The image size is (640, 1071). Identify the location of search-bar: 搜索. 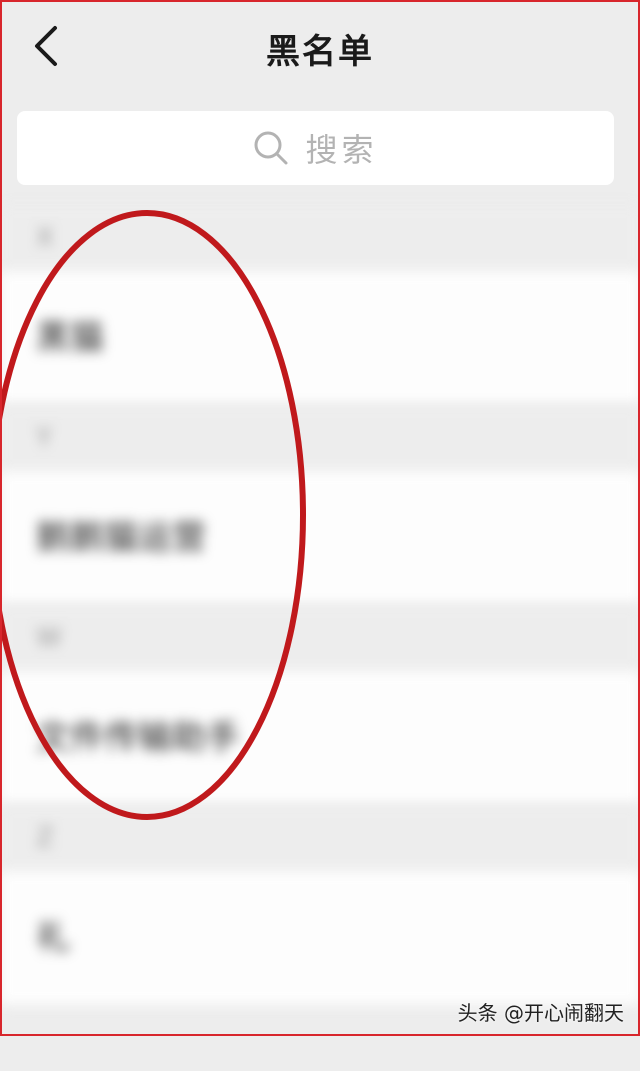
(315, 148).